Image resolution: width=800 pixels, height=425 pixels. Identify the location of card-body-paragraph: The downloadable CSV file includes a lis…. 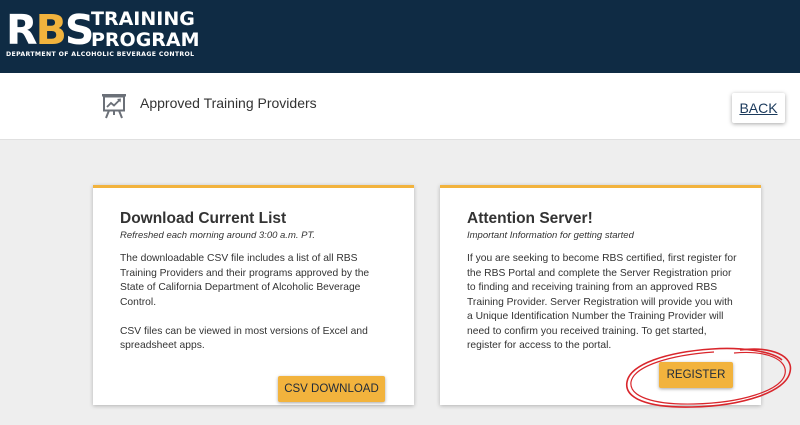
(245, 280).